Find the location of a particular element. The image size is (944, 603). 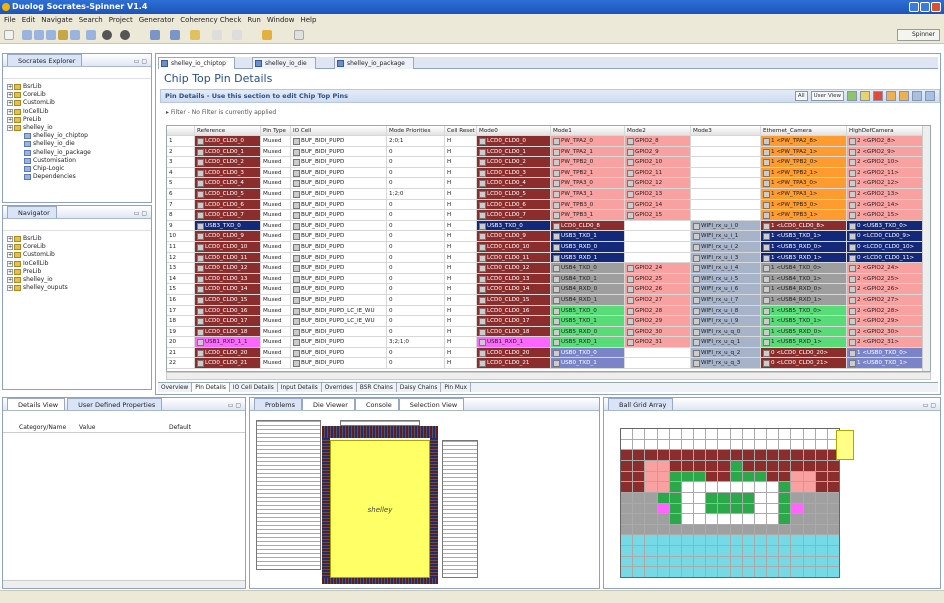

menu-item-file: File is located at coordinates (10, 20).